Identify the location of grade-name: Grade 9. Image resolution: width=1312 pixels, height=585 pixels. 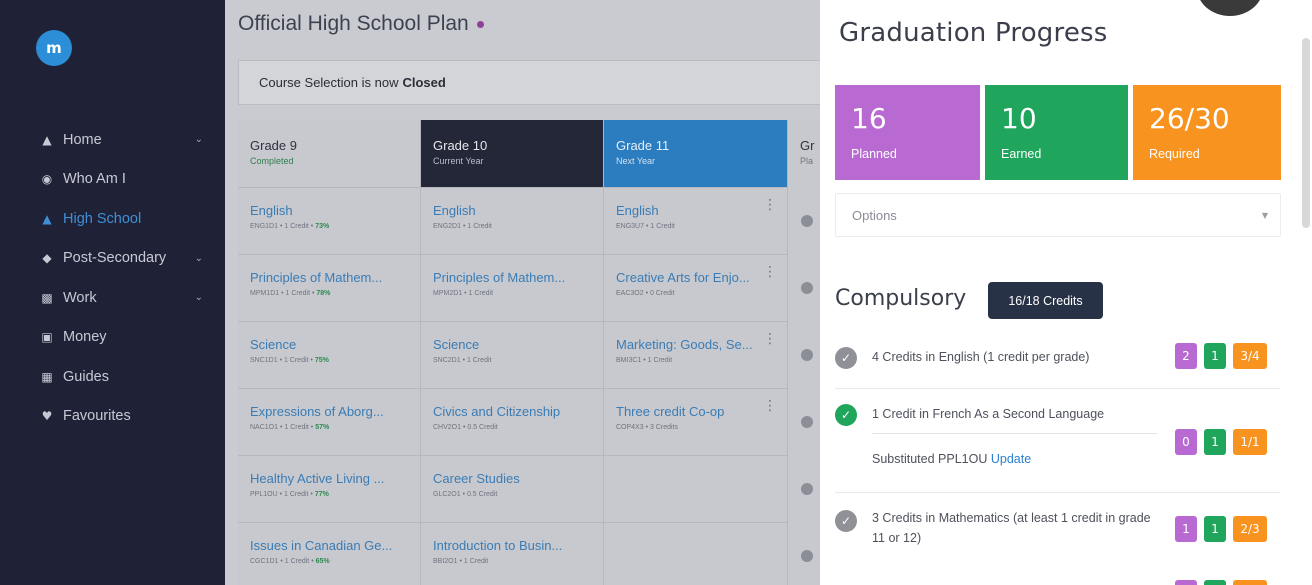
(273, 145).